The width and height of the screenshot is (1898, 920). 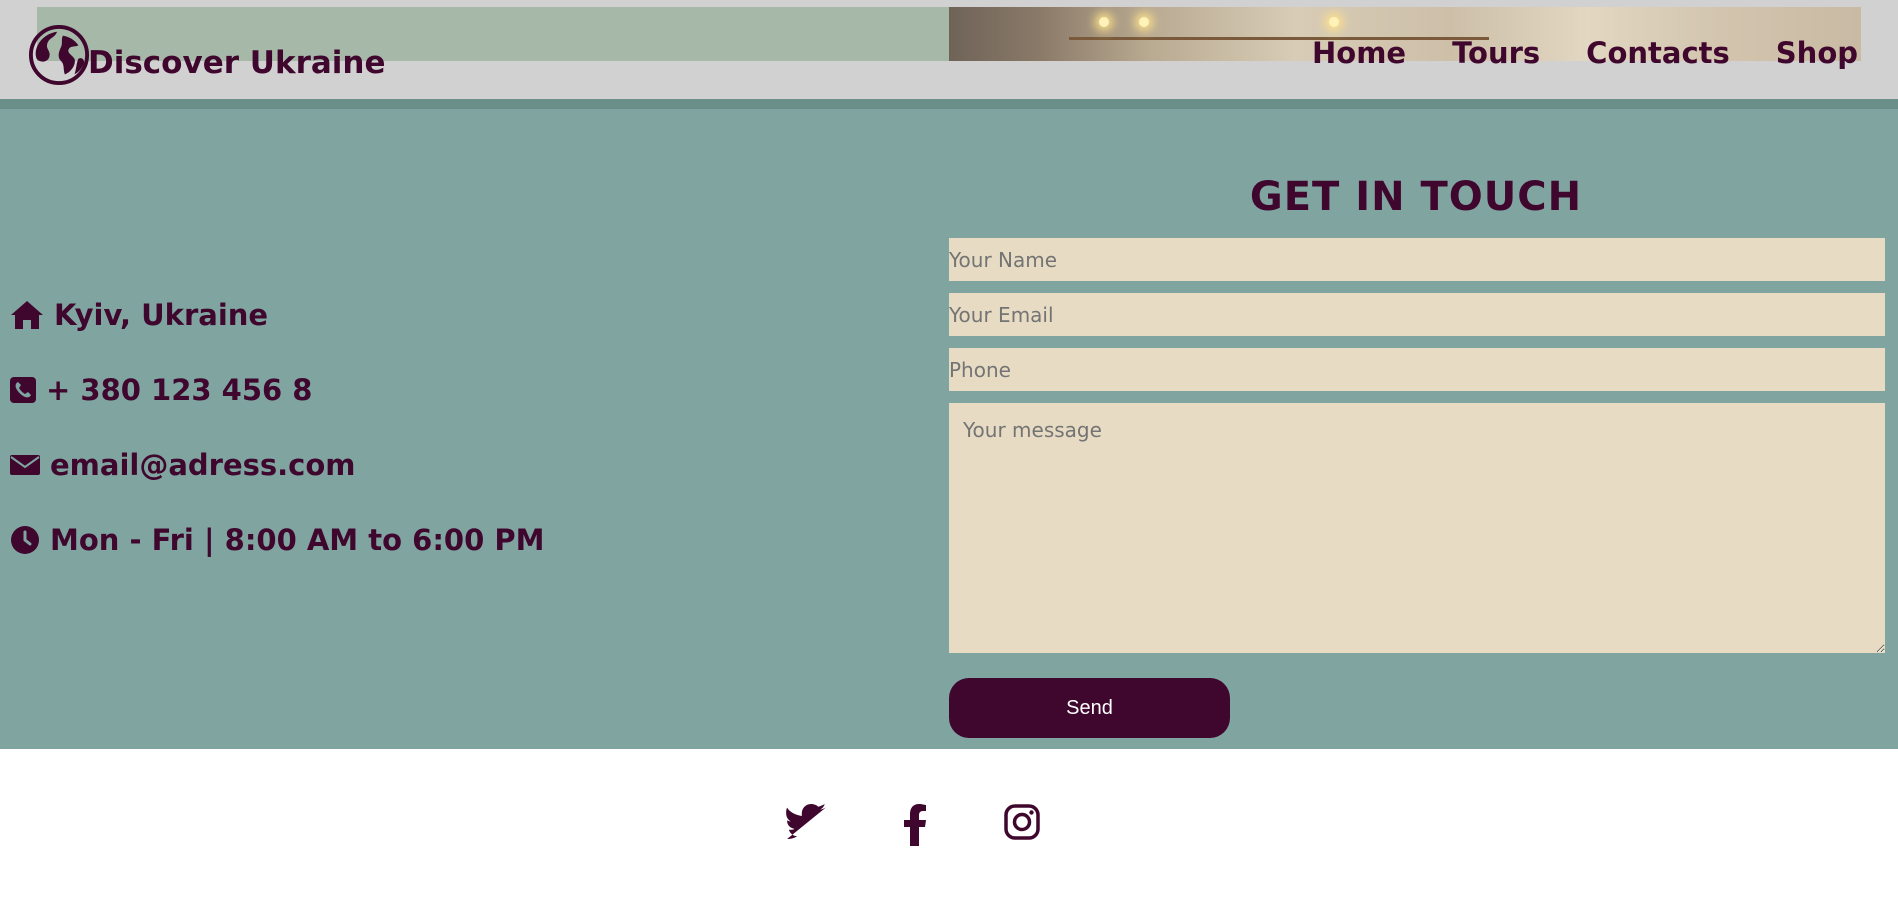 I want to click on form-title: GET IN TOUCH, so click(x=1416, y=197).